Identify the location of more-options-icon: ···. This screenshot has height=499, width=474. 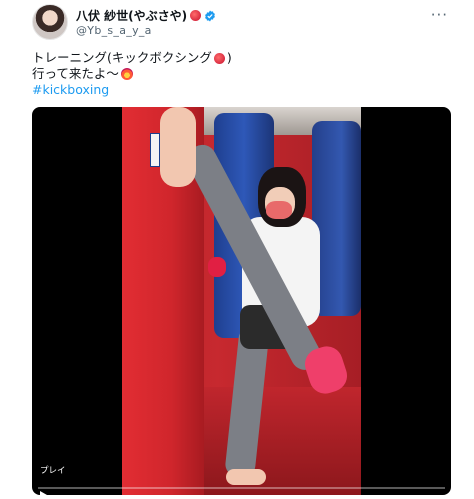
(439, 15).